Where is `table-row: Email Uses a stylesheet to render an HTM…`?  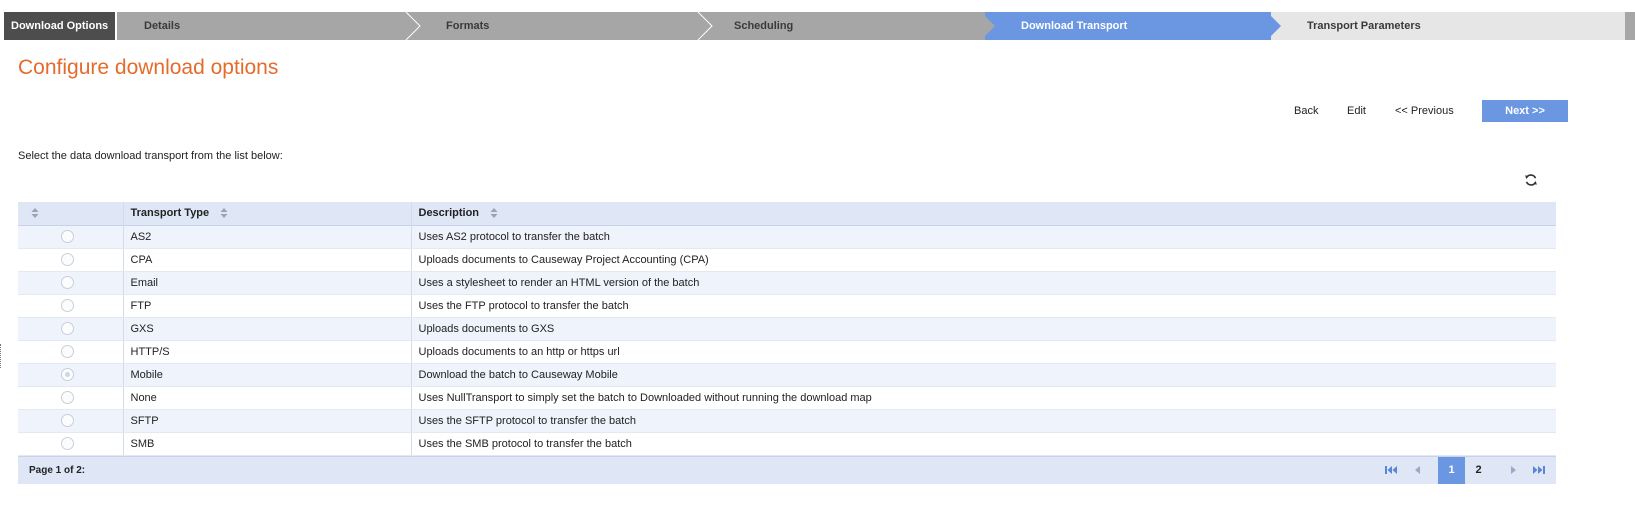
table-row: Email Uses a stylesheet to render an HTM… is located at coordinates (787, 283).